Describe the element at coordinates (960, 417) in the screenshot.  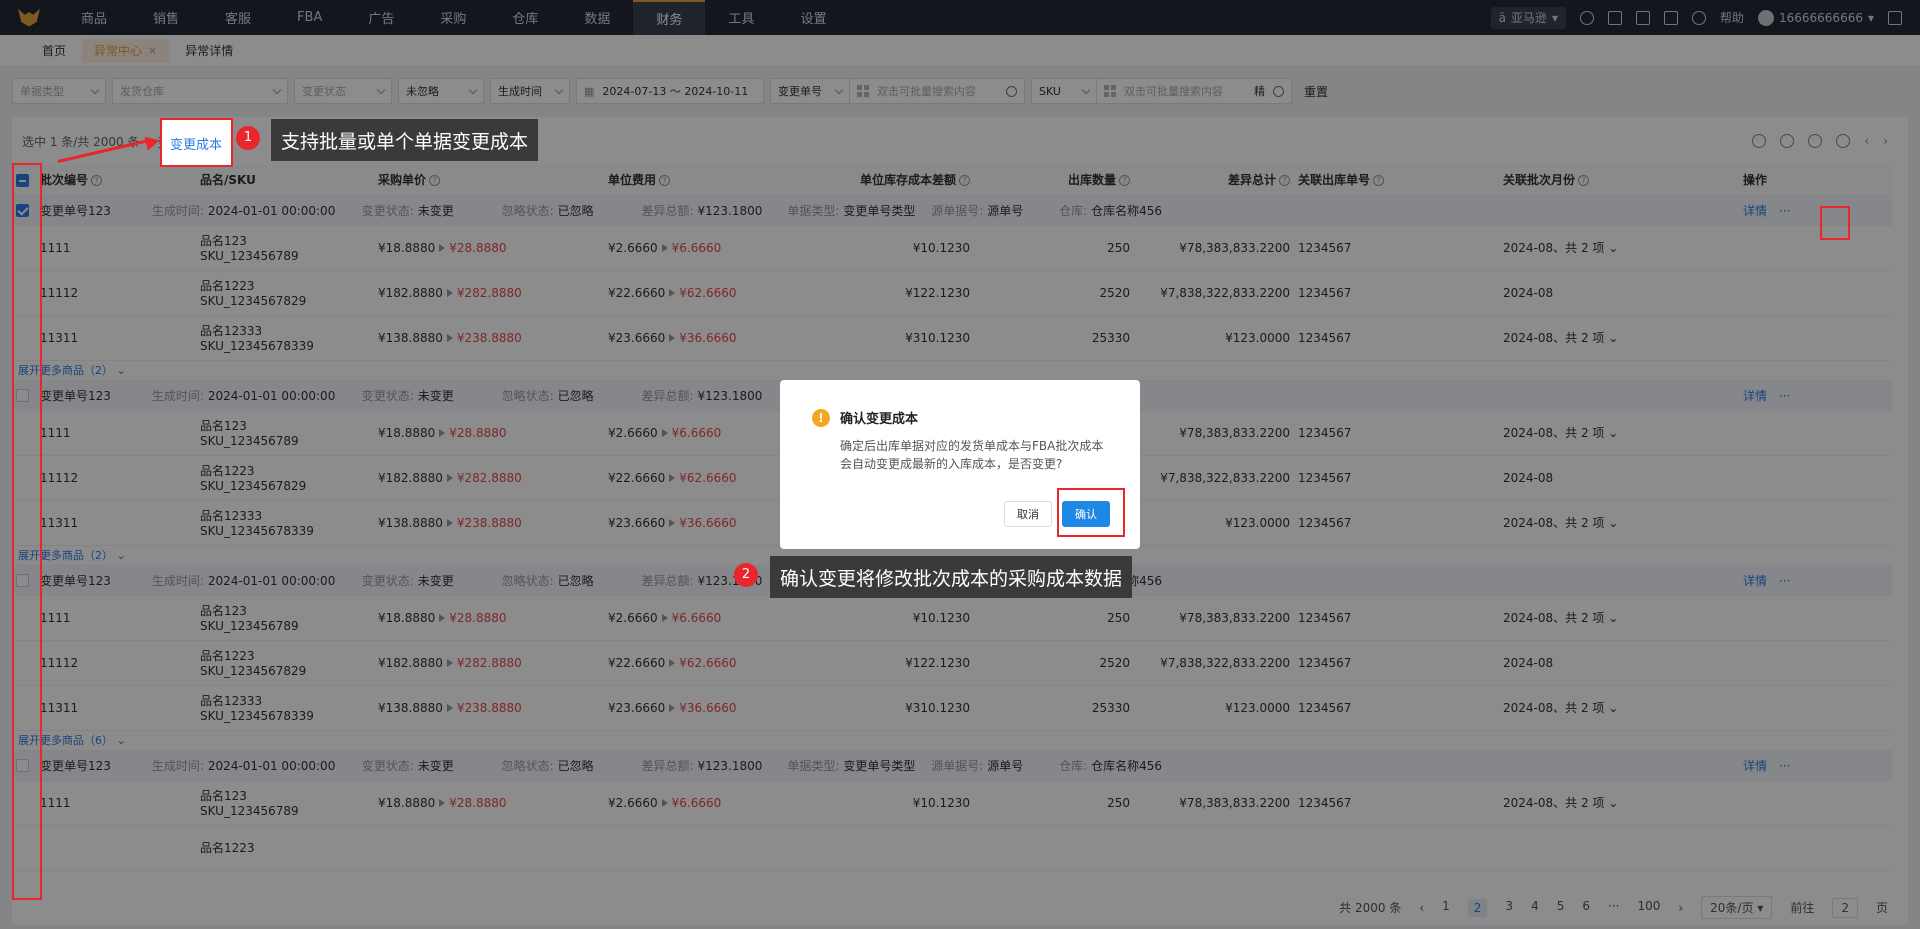
I see `dialog-header: ! 确认变更成本` at that location.